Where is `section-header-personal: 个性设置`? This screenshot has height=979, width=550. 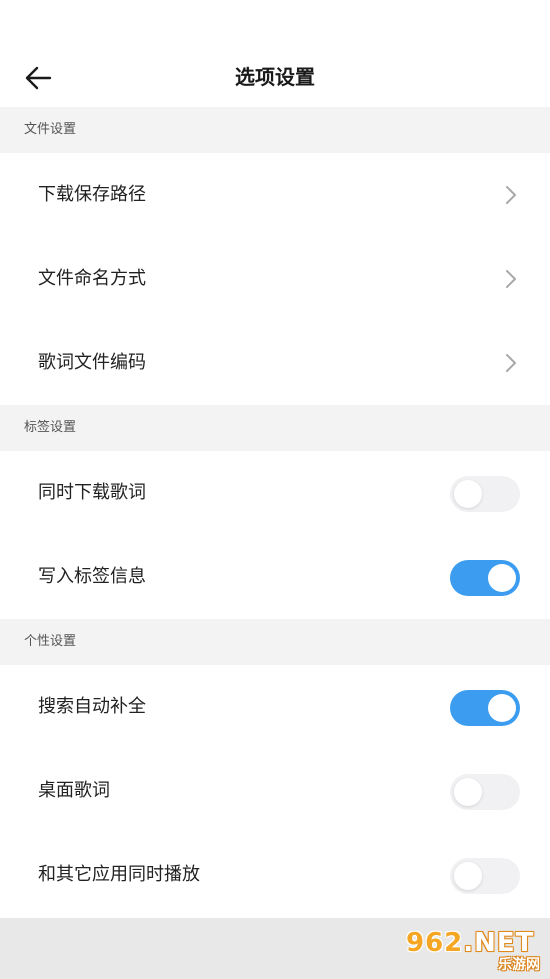
section-header-personal: 个性设置 is located at coordinates (275, 642).